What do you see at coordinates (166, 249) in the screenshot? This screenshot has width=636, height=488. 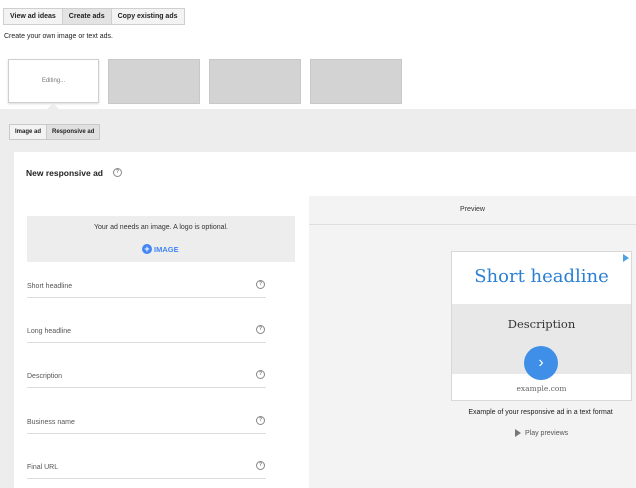 I see `add-image-label: IMAGE` at bounding box center [166, 249].